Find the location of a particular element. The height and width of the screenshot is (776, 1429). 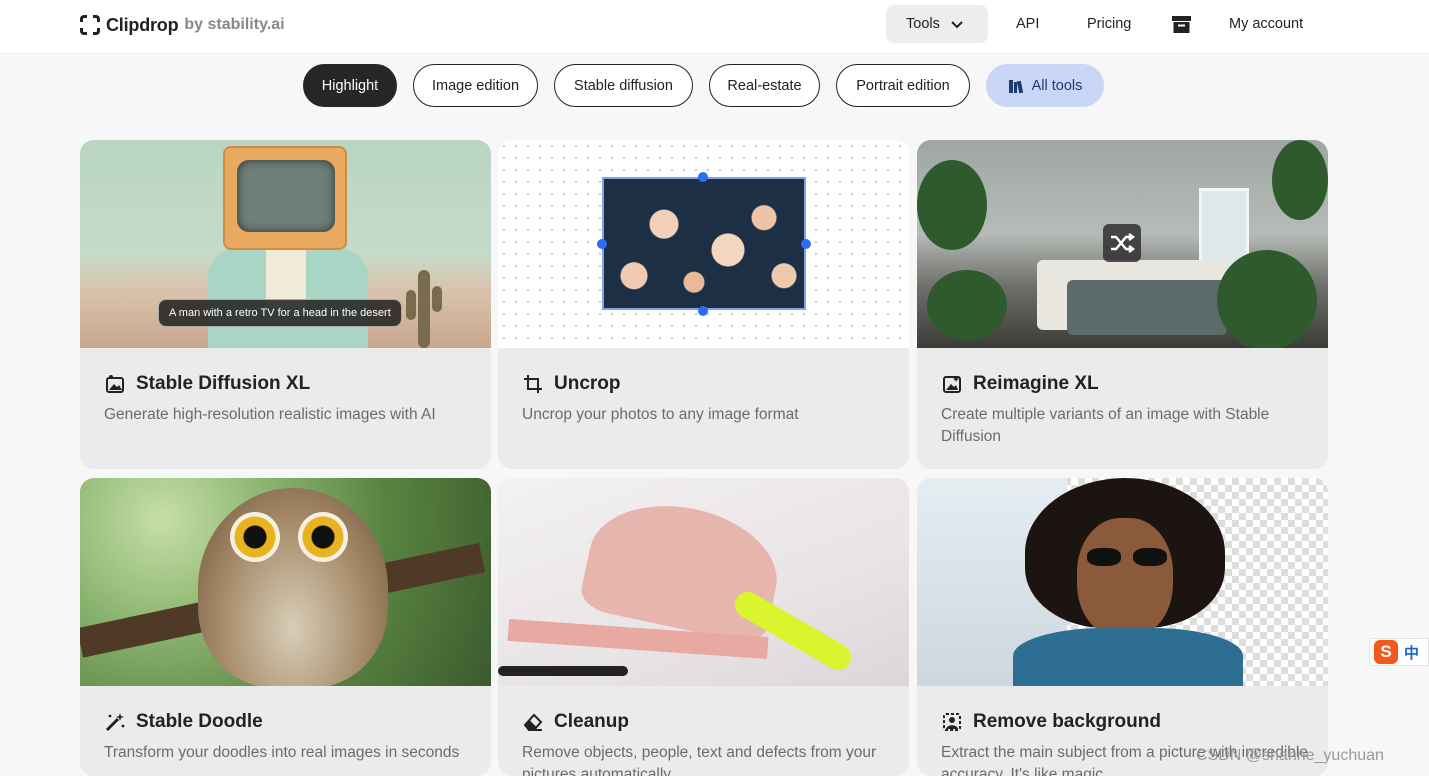

image-magic-icon is located at coordinates (952, 384).